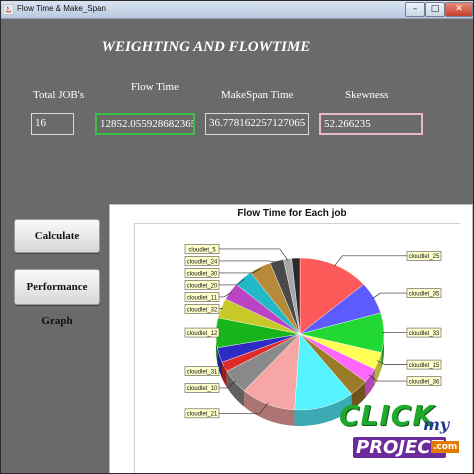 The image size is (474, 474). I want to click on slice-label-cloudlet_35: cloudlet_35, so click(424, 294).